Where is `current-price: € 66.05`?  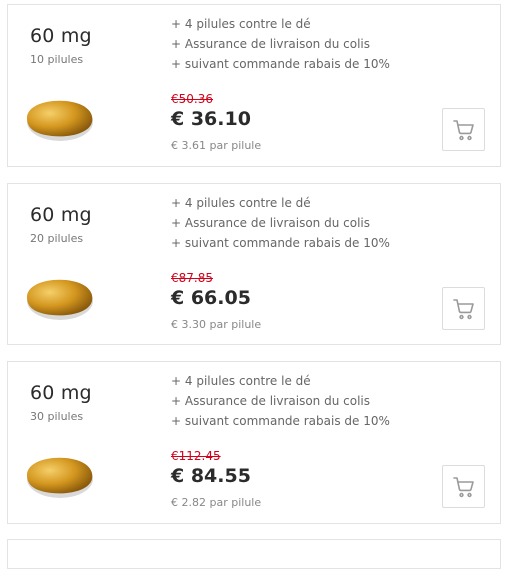
current-price: € 66.05 is located at coordinates (211, 298).